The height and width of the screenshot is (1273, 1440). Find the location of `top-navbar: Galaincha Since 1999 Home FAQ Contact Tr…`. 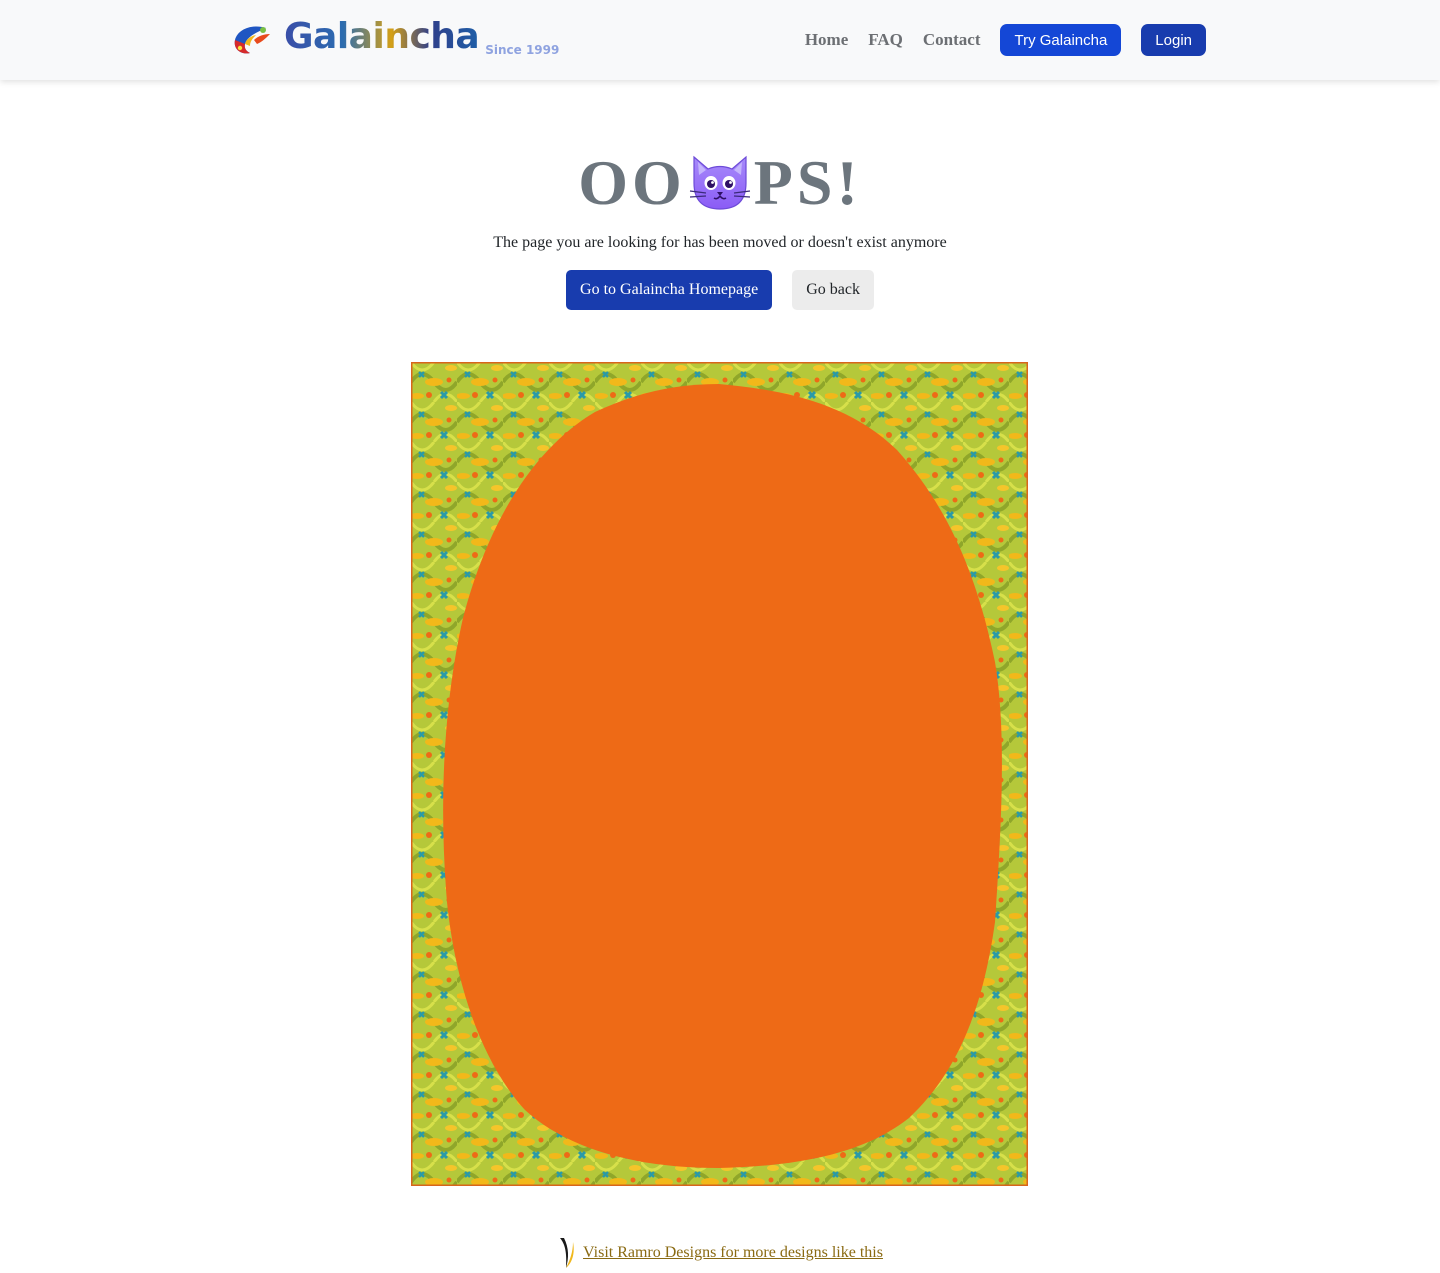

top-navbar: Galaincha Since 1999 Home FAQ Contact Tr… is located at coordinates (720, 40).